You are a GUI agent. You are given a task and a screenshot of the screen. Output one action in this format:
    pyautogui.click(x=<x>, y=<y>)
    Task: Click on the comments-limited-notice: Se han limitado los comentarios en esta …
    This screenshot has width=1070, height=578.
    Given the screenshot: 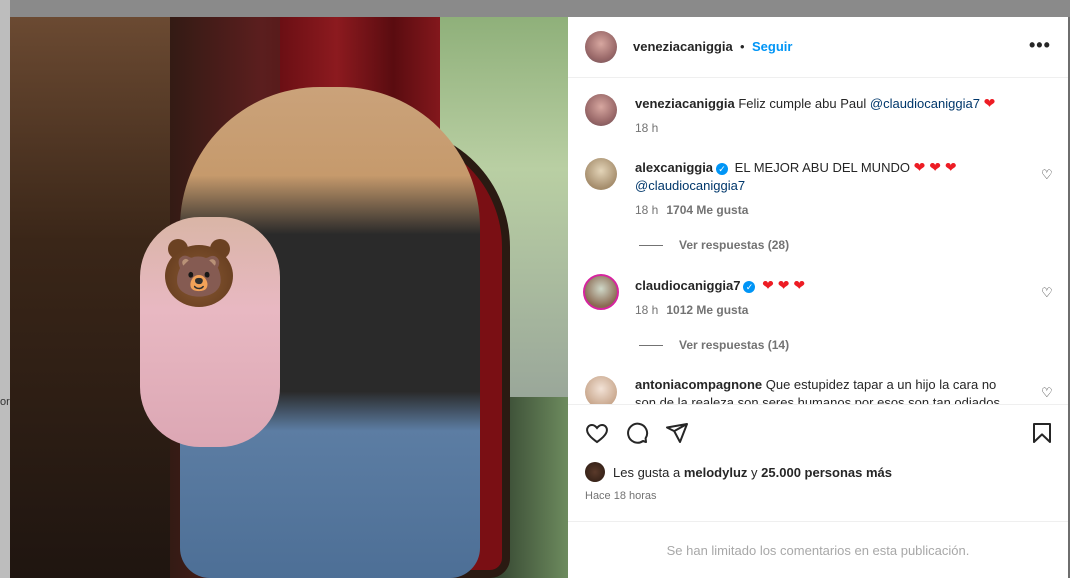 What is the action you would take?
    pyautogui.click(x=818, y=550)
    